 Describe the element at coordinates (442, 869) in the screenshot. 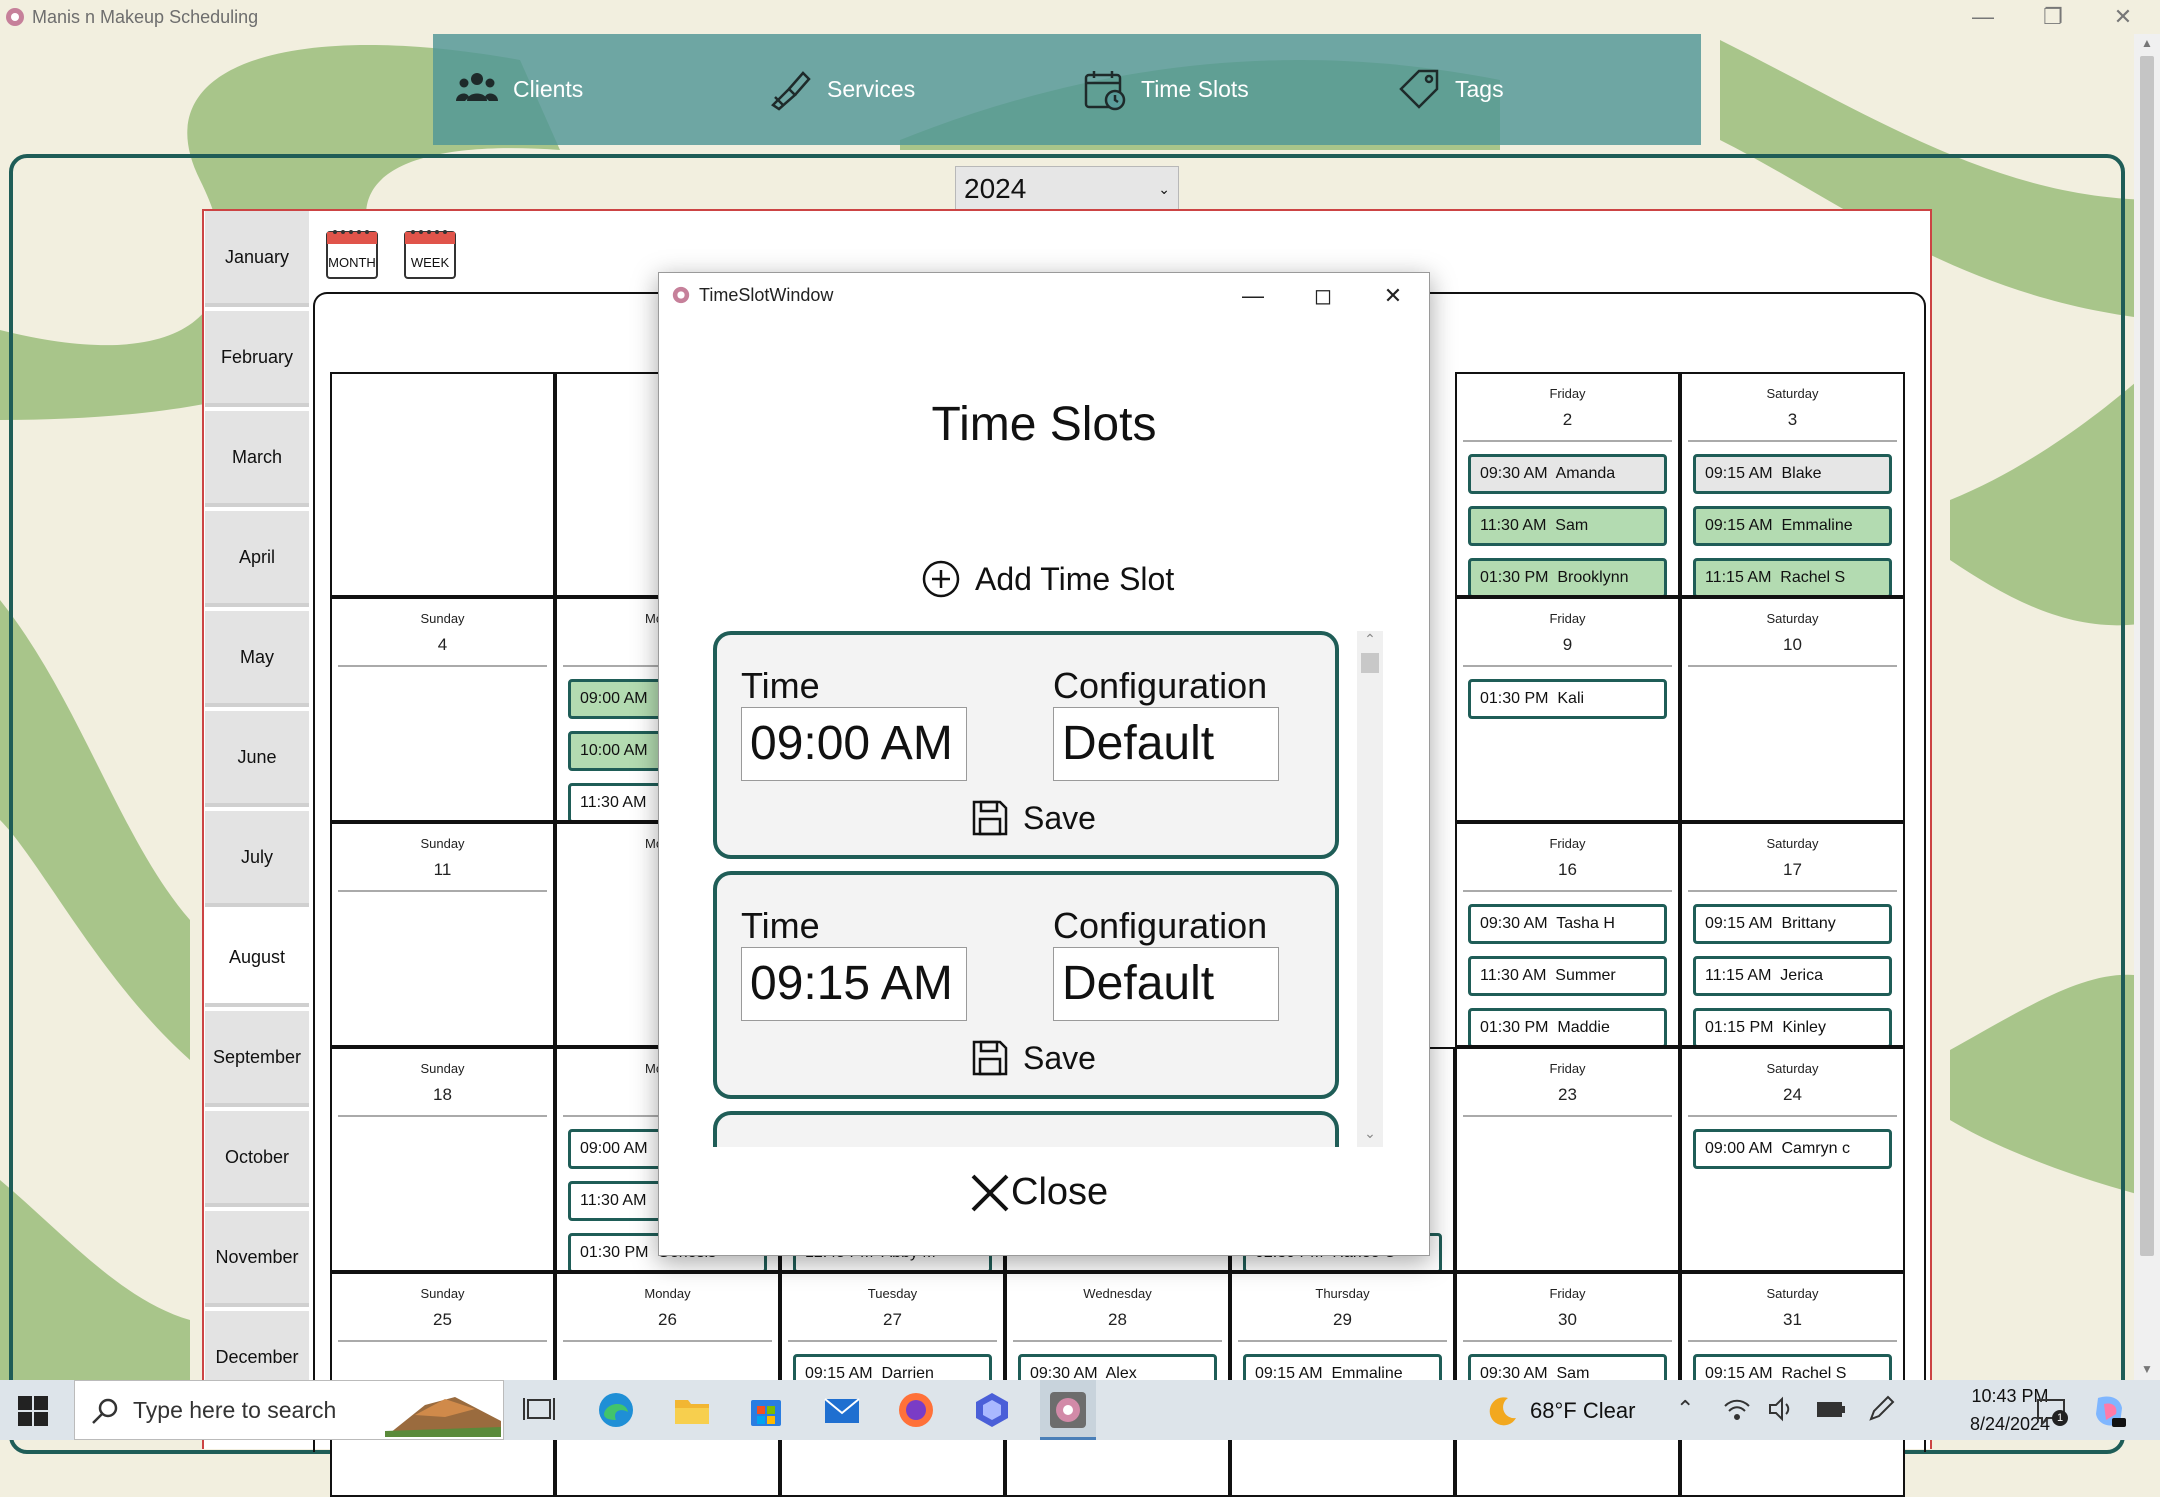

I see `day-number: 11` at that location.